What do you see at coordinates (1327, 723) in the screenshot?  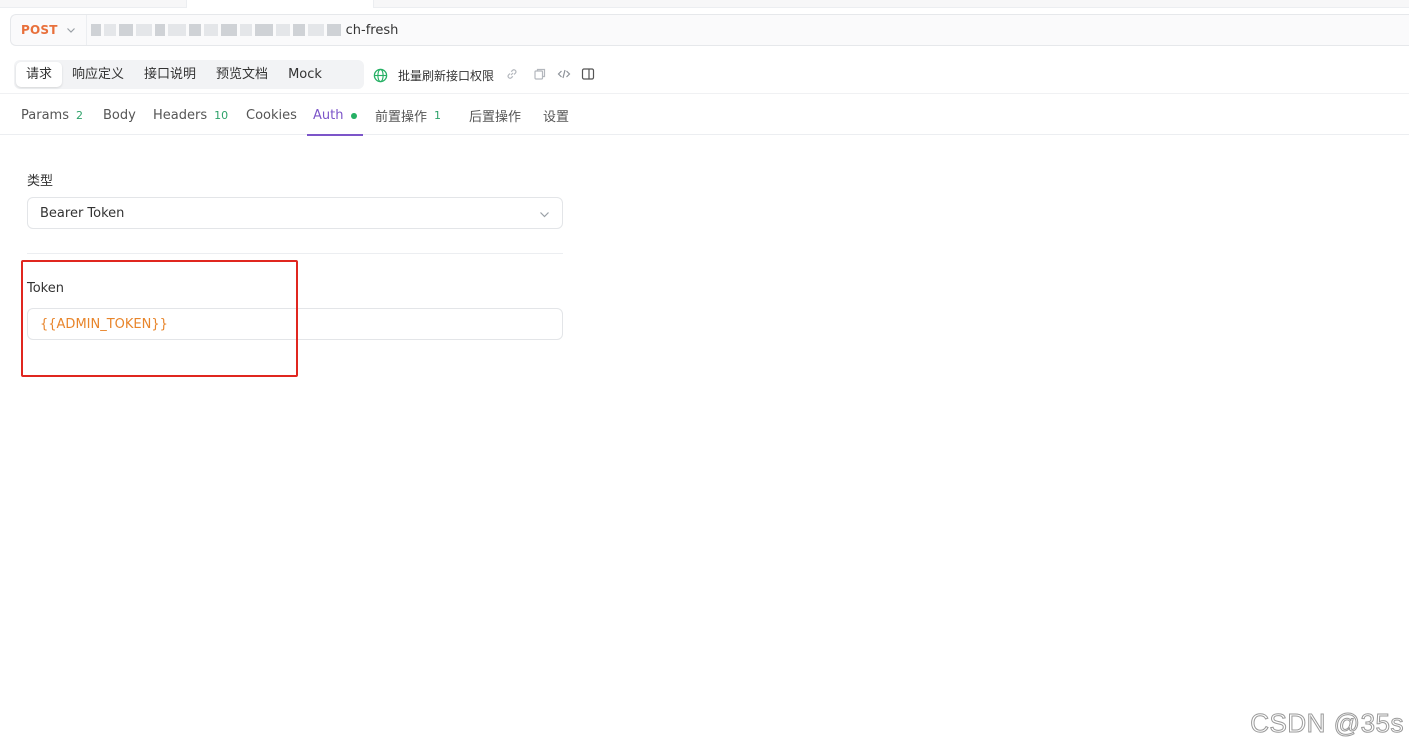 I see `watermark: CSDN @35s` at bounding box center [1327, 723].